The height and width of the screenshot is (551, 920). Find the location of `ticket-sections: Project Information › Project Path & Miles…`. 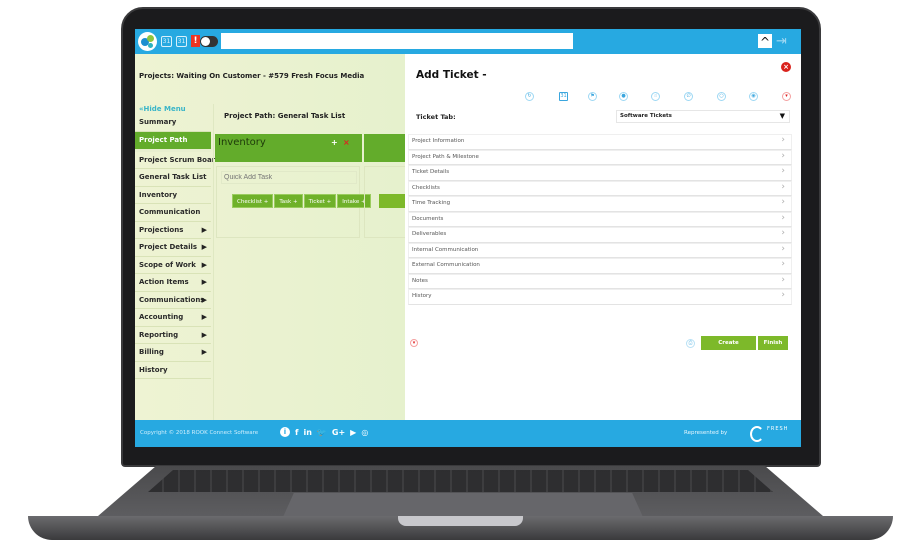

ticket-sections: Project Information › Project Path & Miles… is located at coordinates (600, 219).